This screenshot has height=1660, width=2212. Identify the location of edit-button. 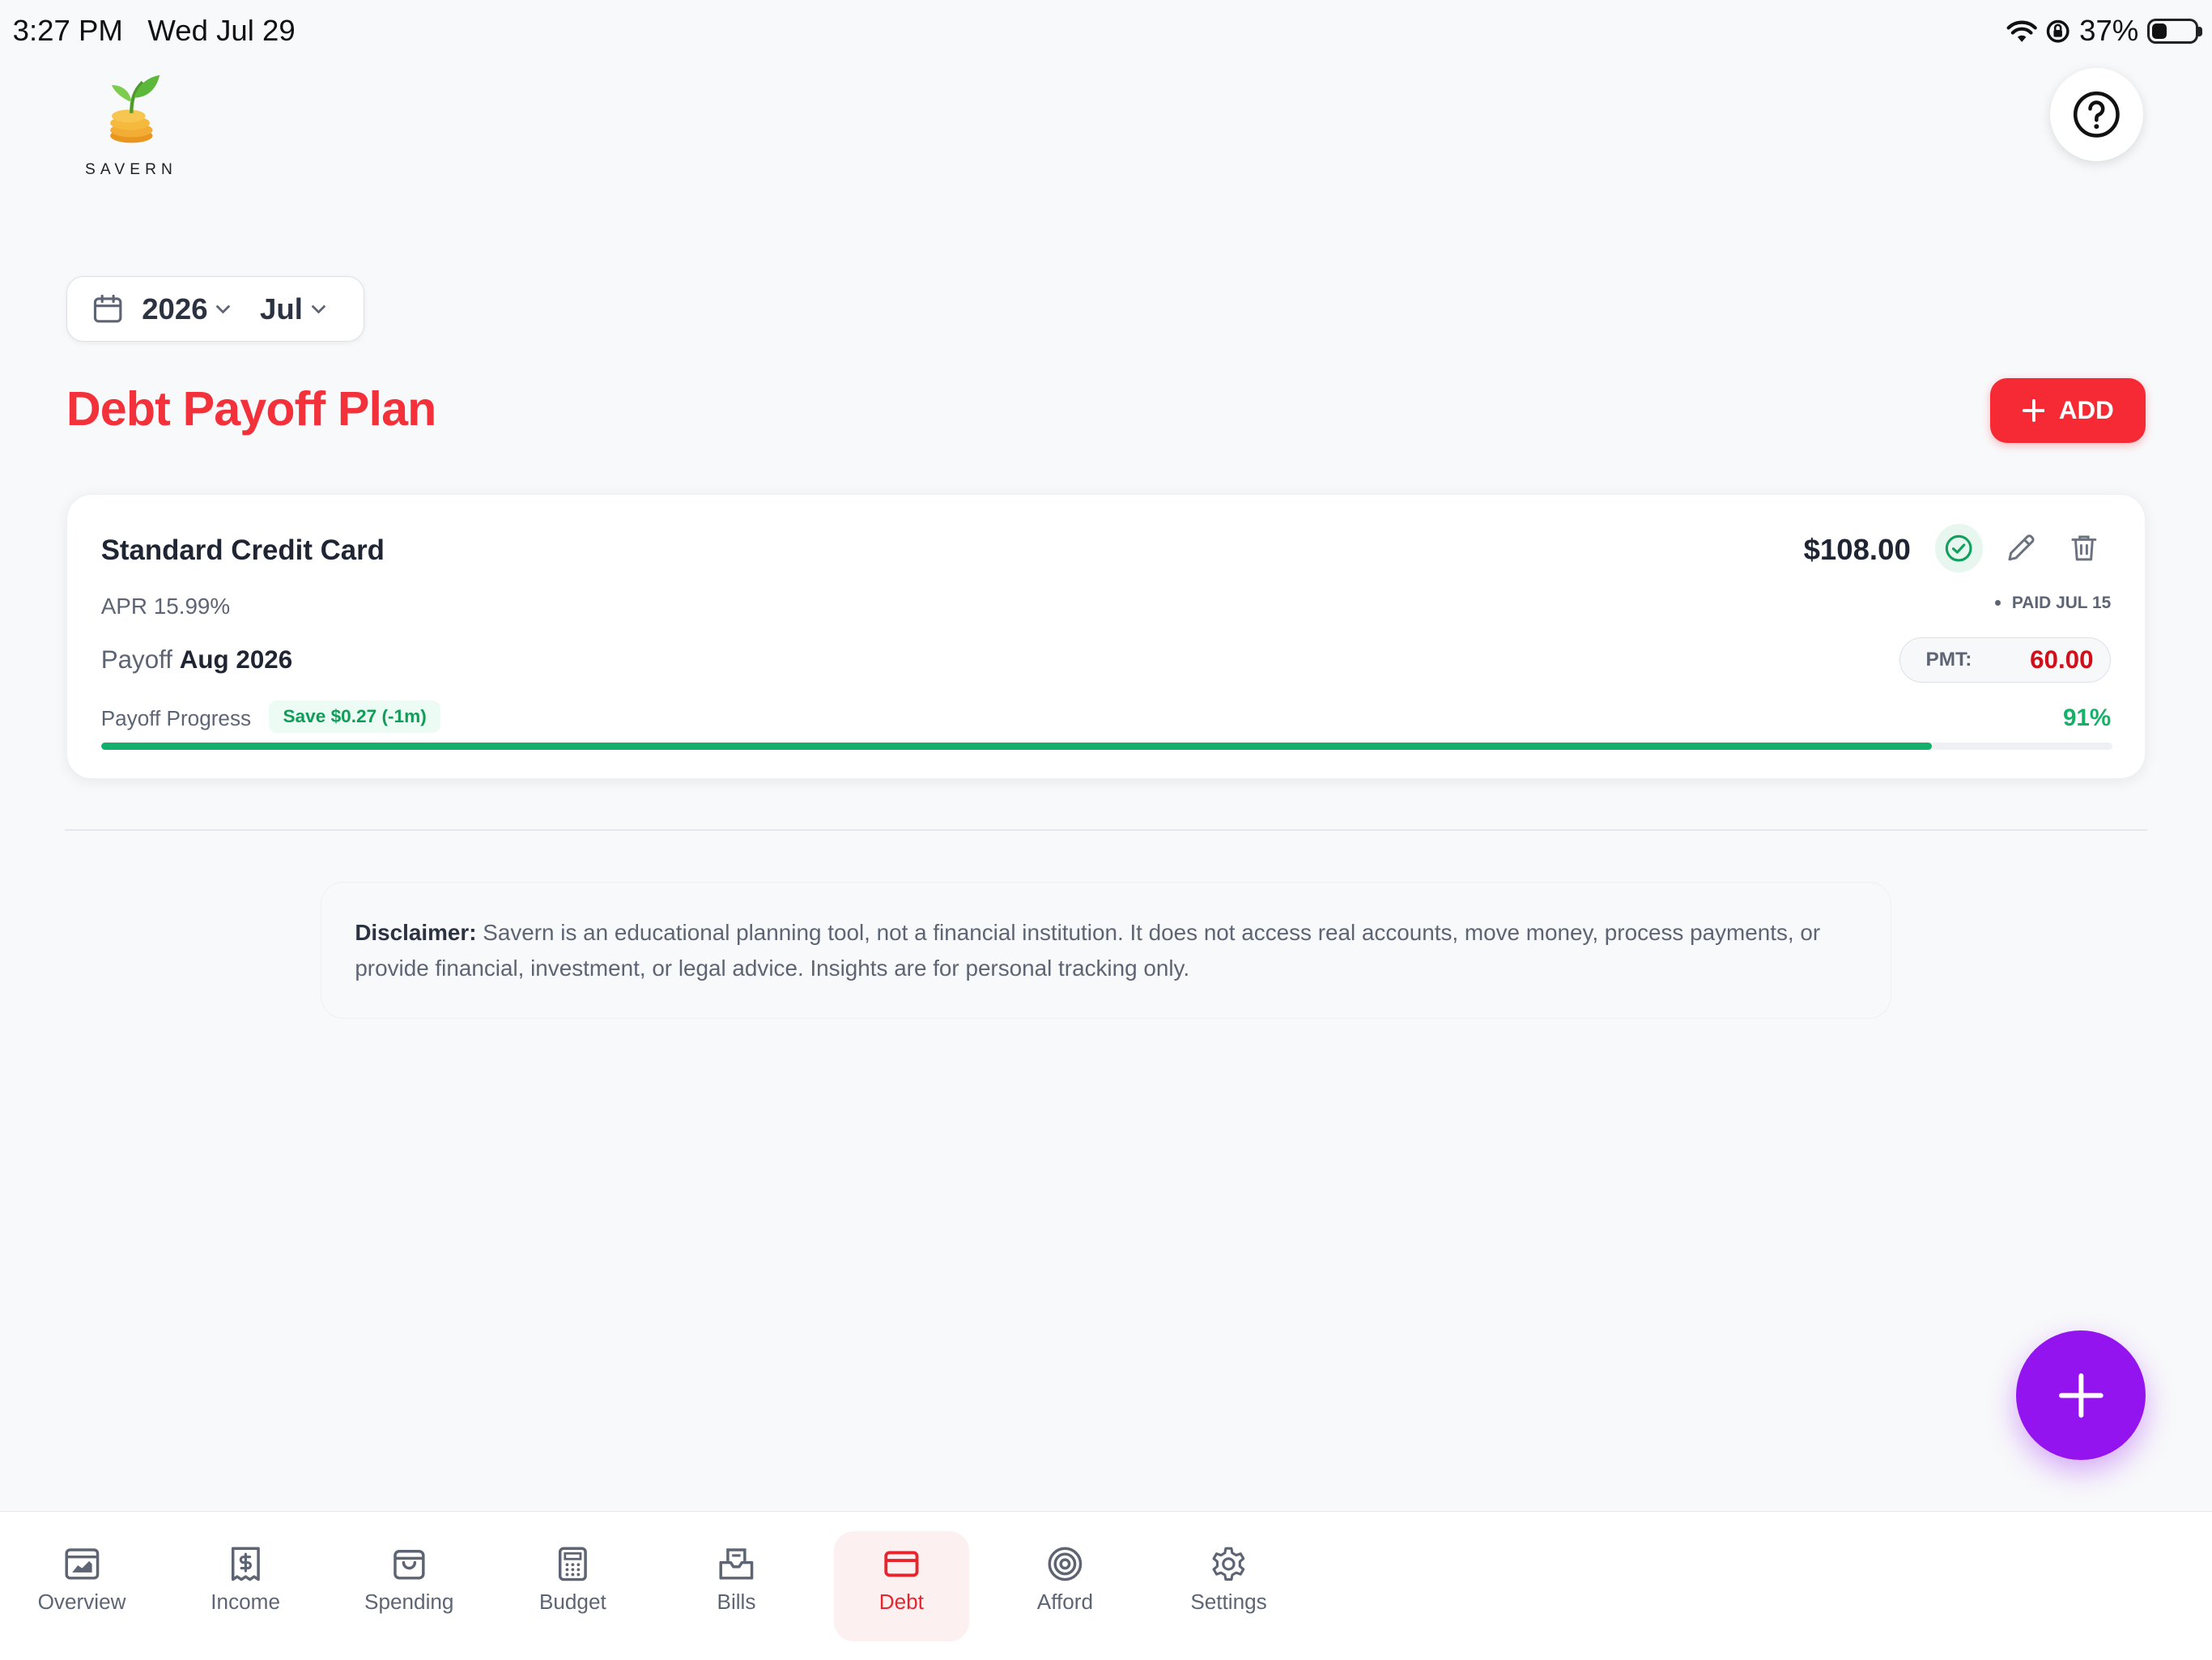
(2021, 551).